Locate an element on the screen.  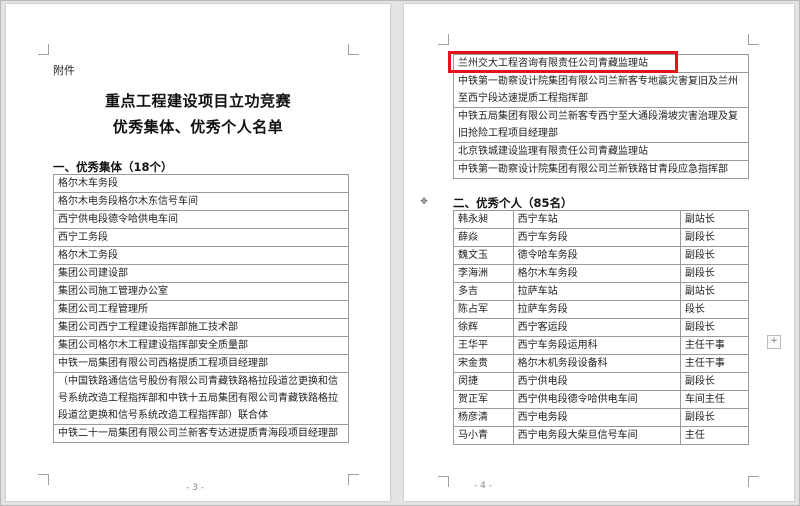
collective-name: 集团公司格尔木工程建设指挥部安全质量部 is located at coordinates (201, 345).